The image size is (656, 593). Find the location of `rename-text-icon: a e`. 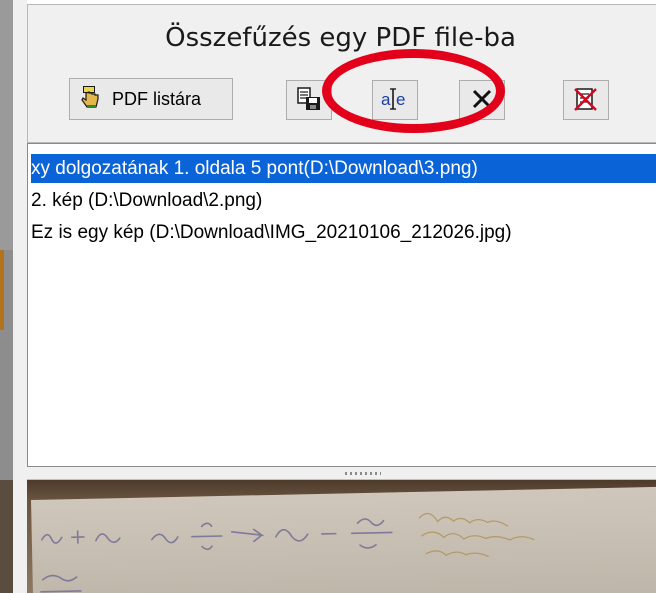

rename-text-icon: a e is located at coordinates (395, 100).